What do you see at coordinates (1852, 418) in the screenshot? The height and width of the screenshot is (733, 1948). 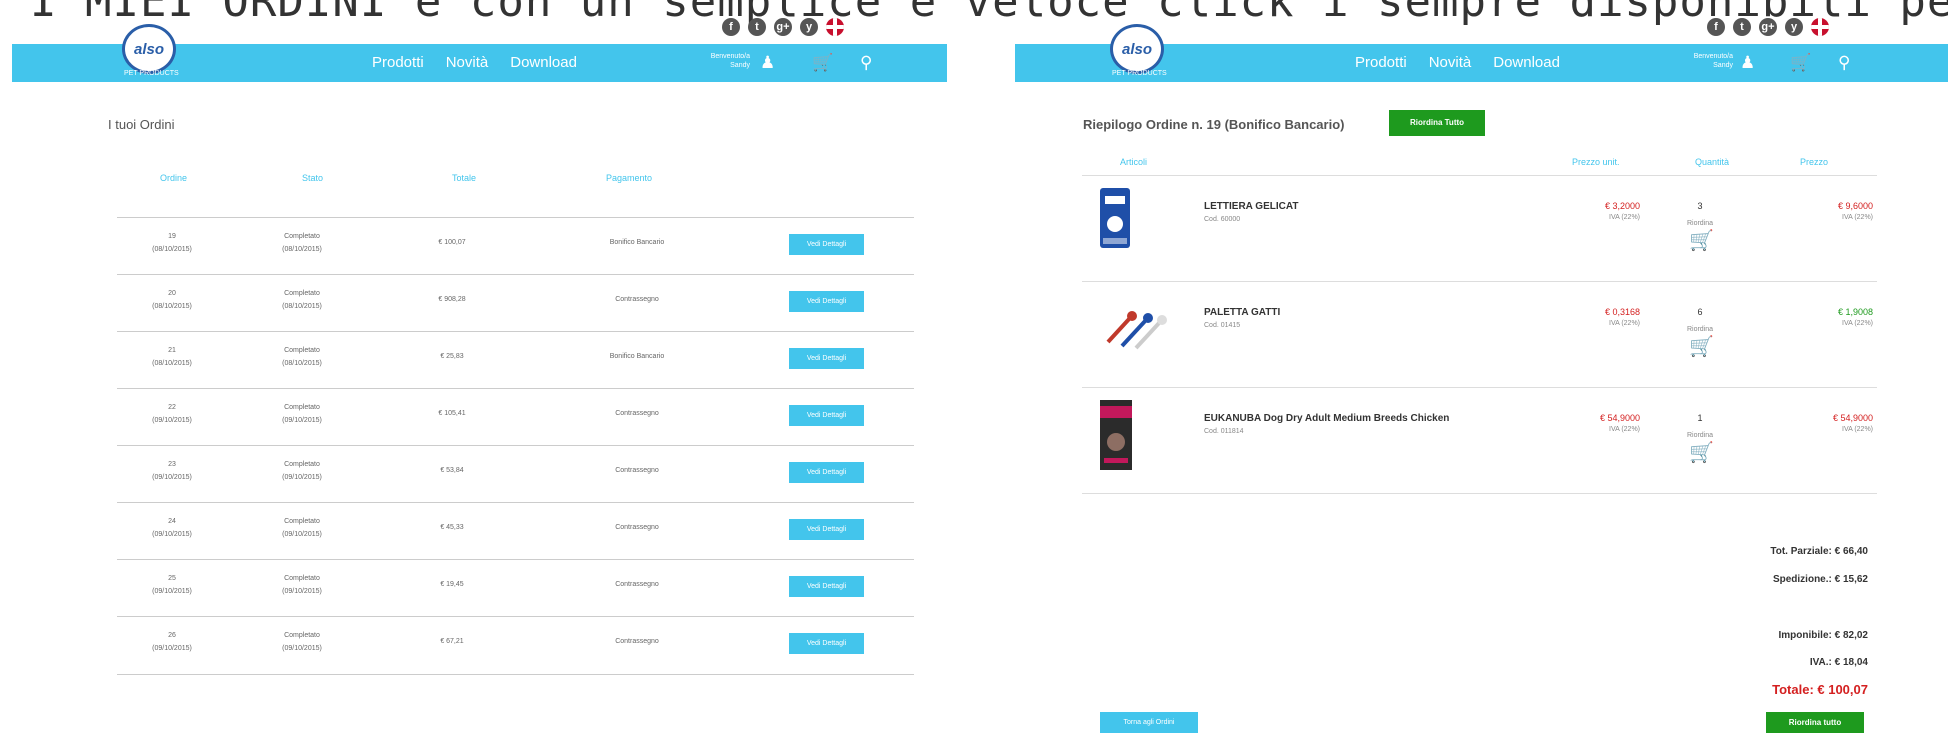 I see `item-price: € 54,9000` at bounding box center [1852, 418].